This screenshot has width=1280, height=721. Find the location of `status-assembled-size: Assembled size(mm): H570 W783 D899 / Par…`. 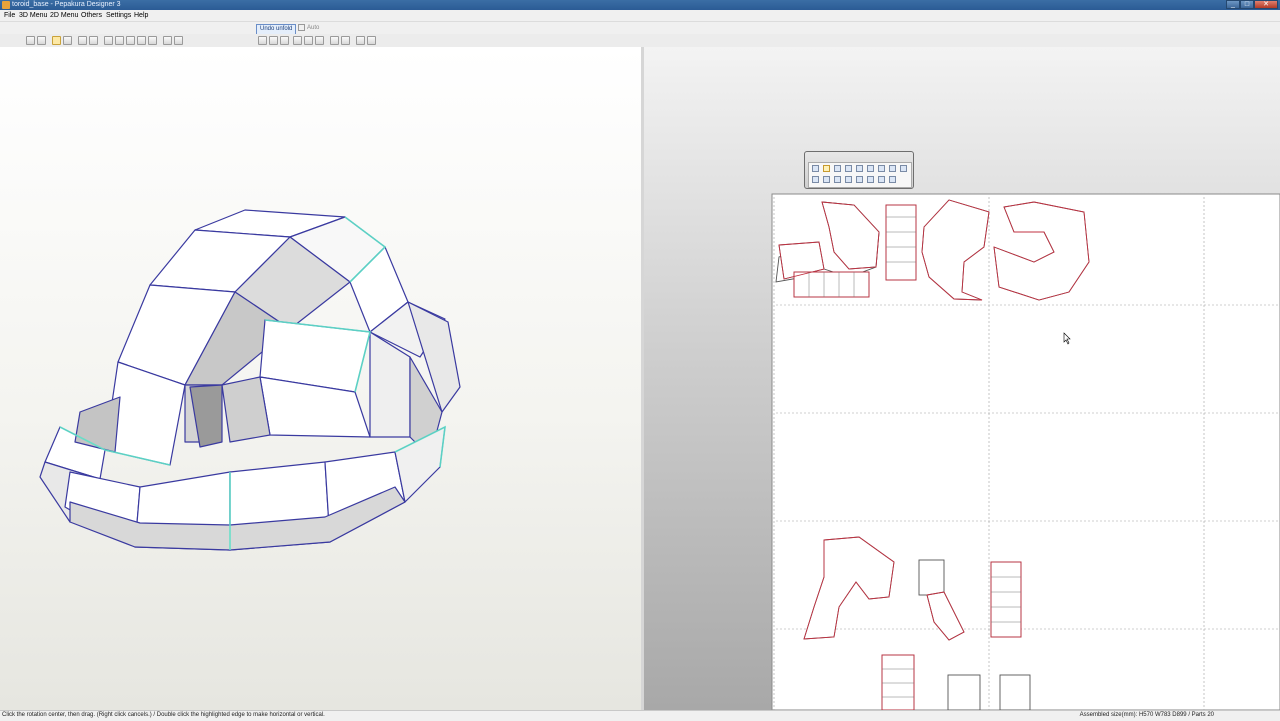

status-assembled-size: Assembled size(mm): H570 W783 D899 / Par… is located at coordinates (1146, 715).